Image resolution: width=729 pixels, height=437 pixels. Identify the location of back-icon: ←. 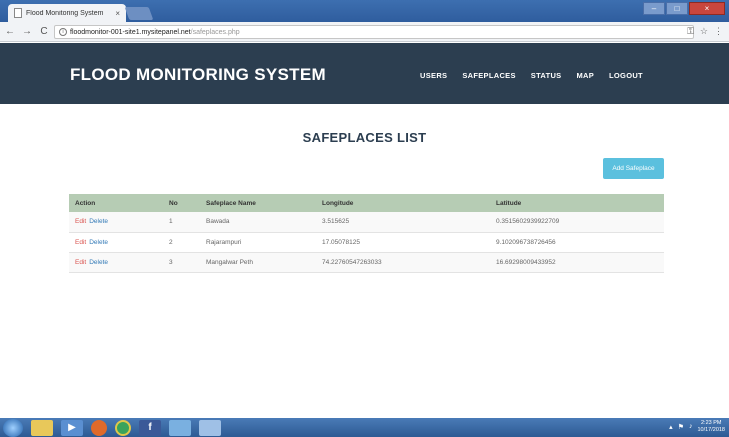
(10, 31).